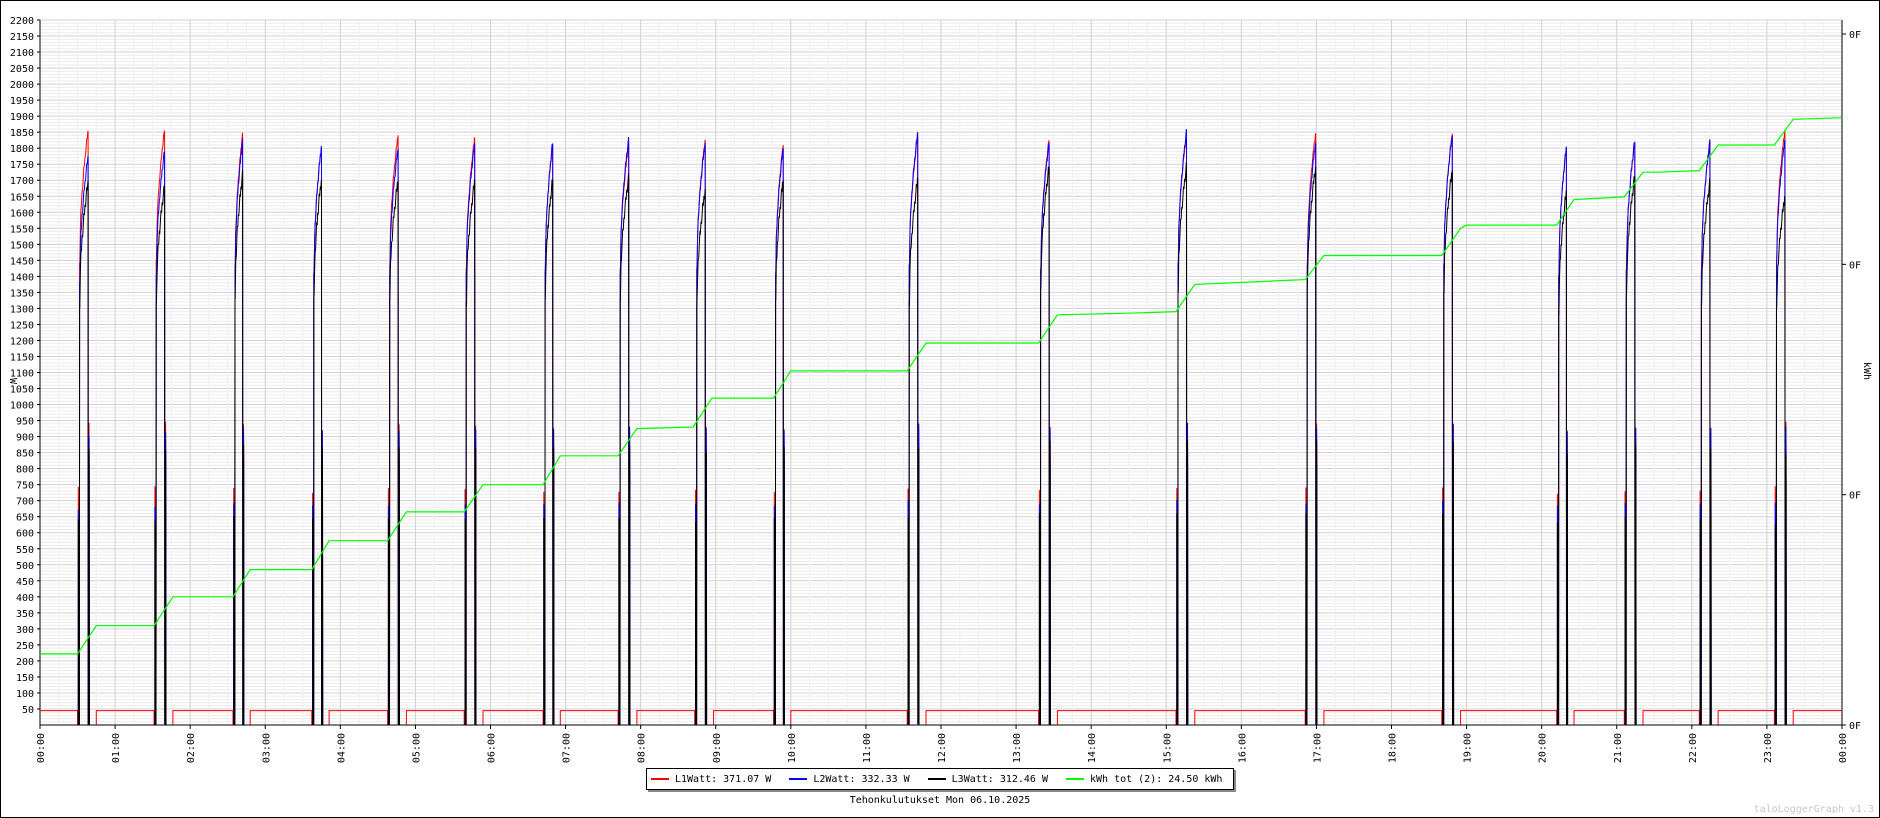 This screenshot has height=818, width=1880. Describe the element at coordinates (25, 438) in the screenshot. I see `y-tick-label: 900` at that location.